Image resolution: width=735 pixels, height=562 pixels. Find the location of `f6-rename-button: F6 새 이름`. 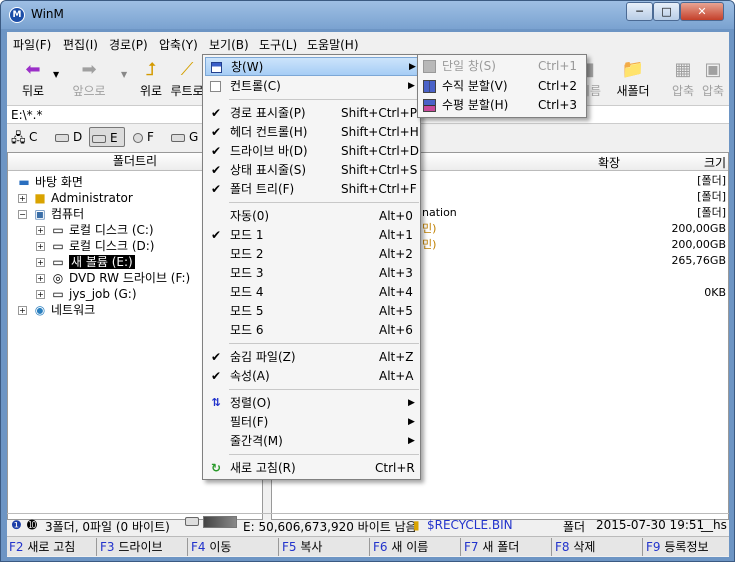

f6-rename-button: F6 새 이름 is located at coordinates (416, 547).